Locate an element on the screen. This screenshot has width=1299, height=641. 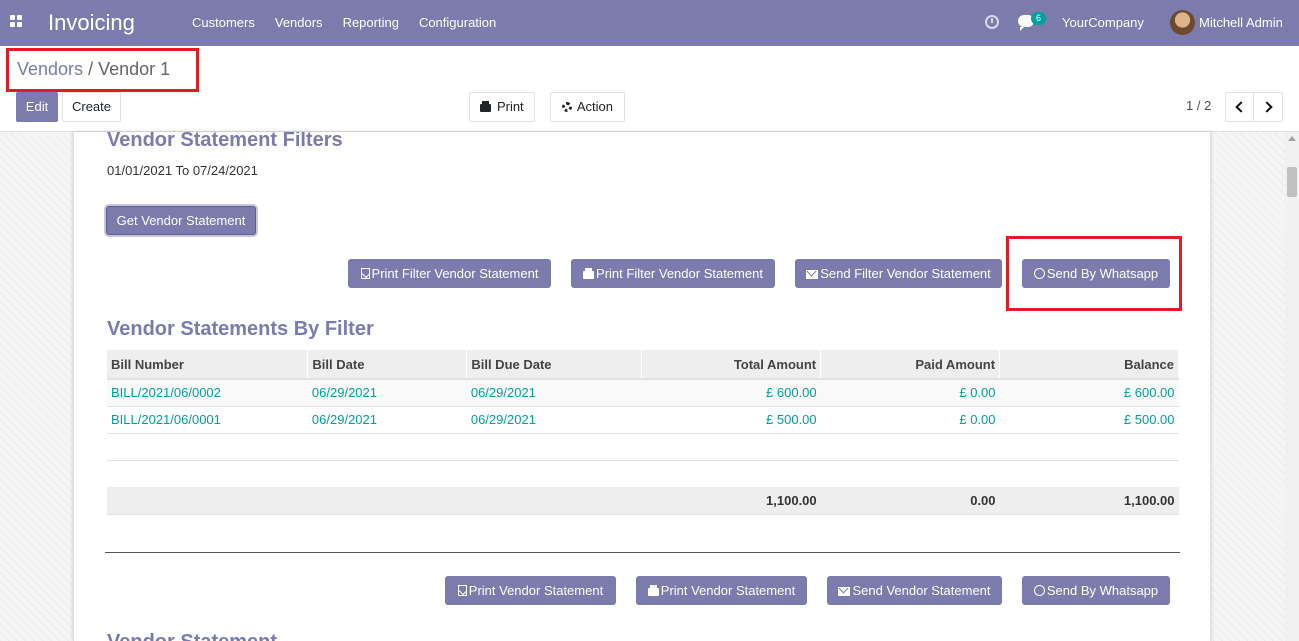
create-button: Create is located at coordinates (91, 107).